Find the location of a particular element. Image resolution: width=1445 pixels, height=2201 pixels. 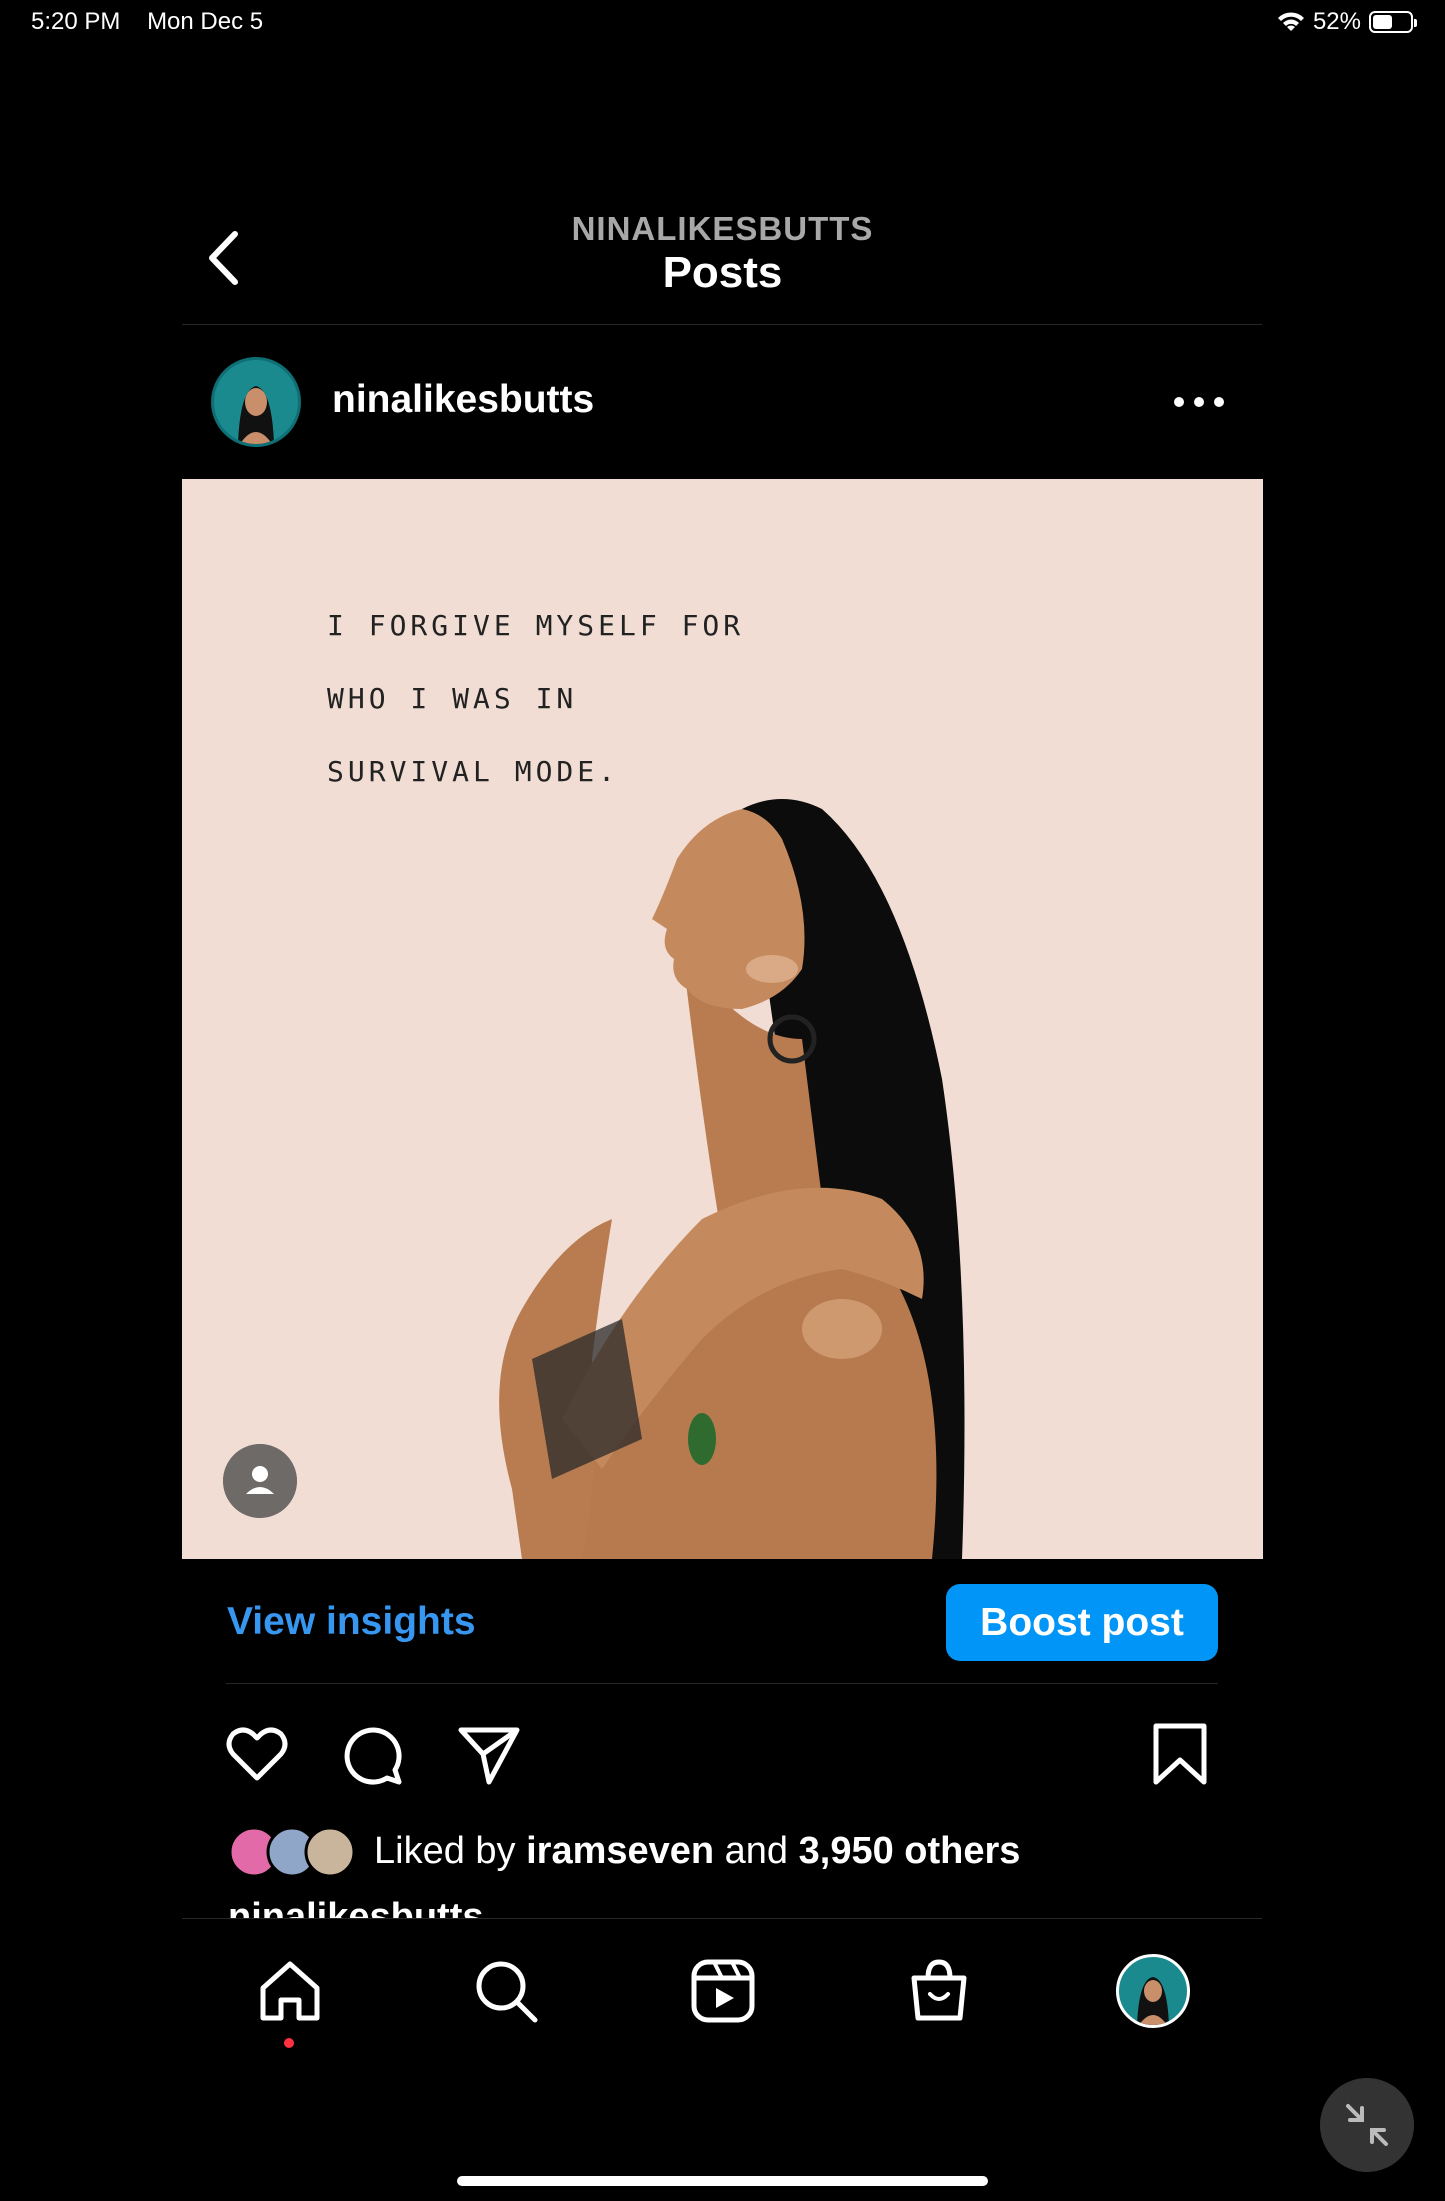

insights-divider is located at coordinates (722, 1683).